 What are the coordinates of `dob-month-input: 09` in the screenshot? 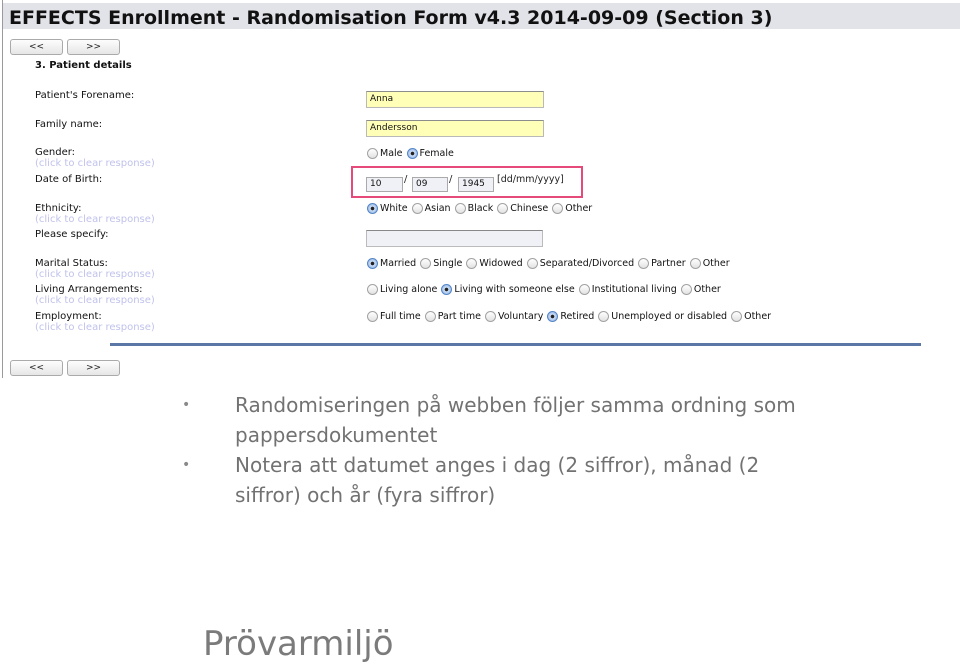 It's located at (430, 184).